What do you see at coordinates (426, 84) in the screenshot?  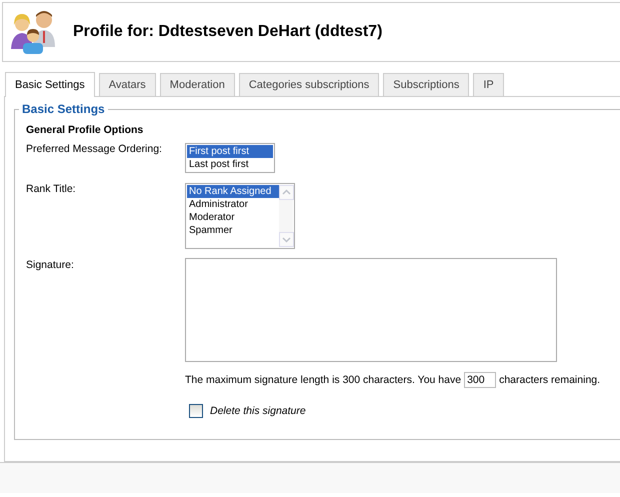 I see `tab: Subscriptions` at bounding box center [426, 84].